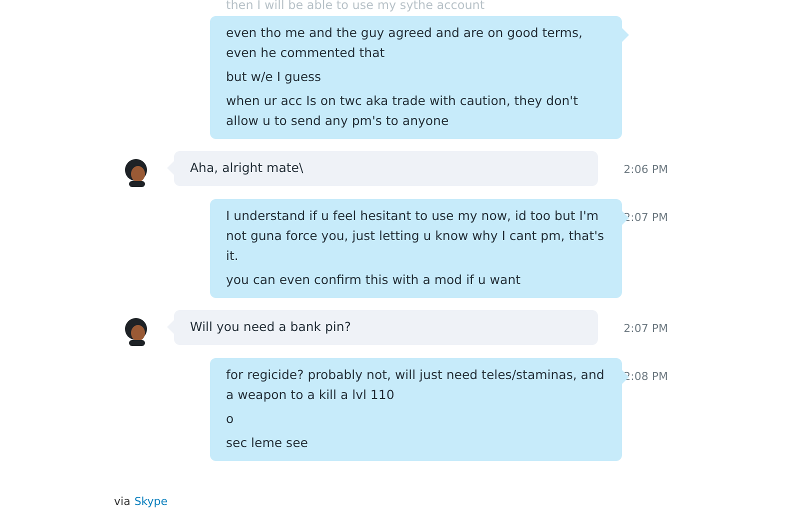 The height and width of the screenshot is (510, 792). I want to click on message-text: o, so click(230, 419).